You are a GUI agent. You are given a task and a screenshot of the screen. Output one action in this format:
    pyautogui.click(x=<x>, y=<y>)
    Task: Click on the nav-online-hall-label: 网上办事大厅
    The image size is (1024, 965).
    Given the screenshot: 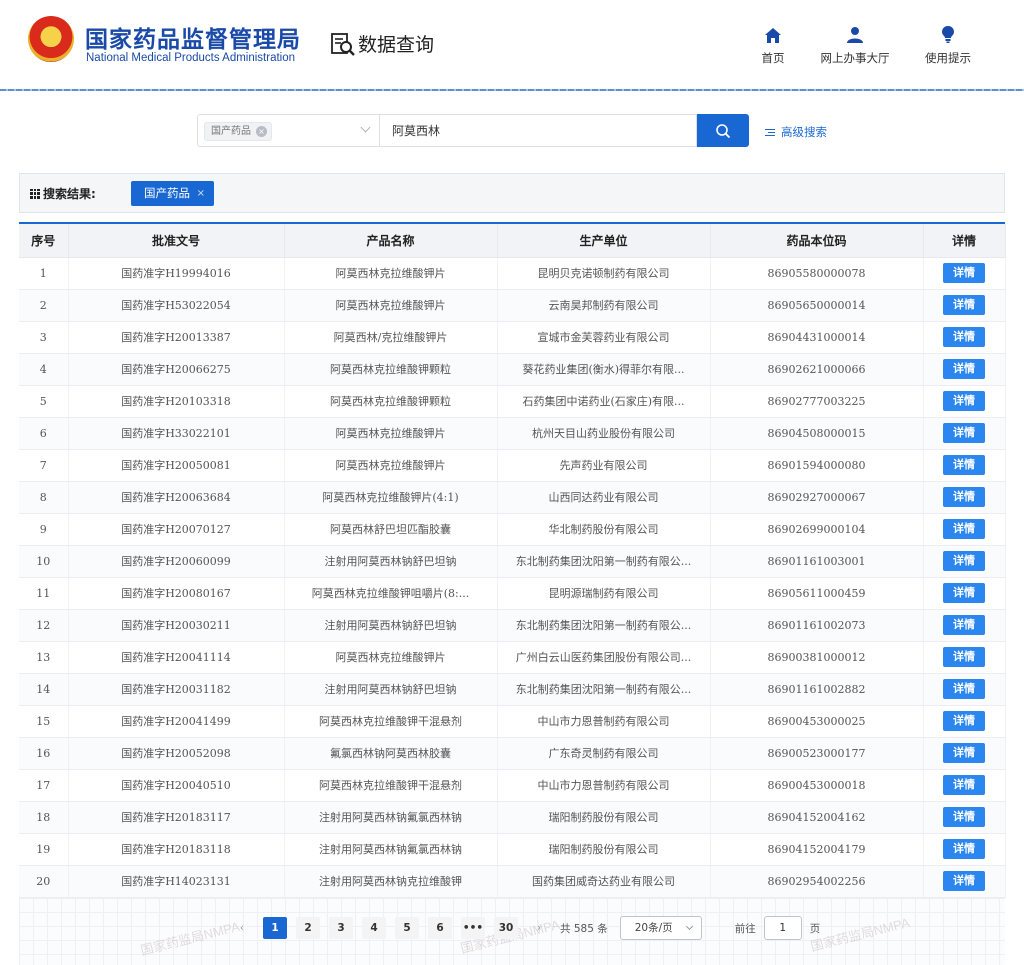 What is the action you would take?
    pyautogui.click(x=855, y=58)
    